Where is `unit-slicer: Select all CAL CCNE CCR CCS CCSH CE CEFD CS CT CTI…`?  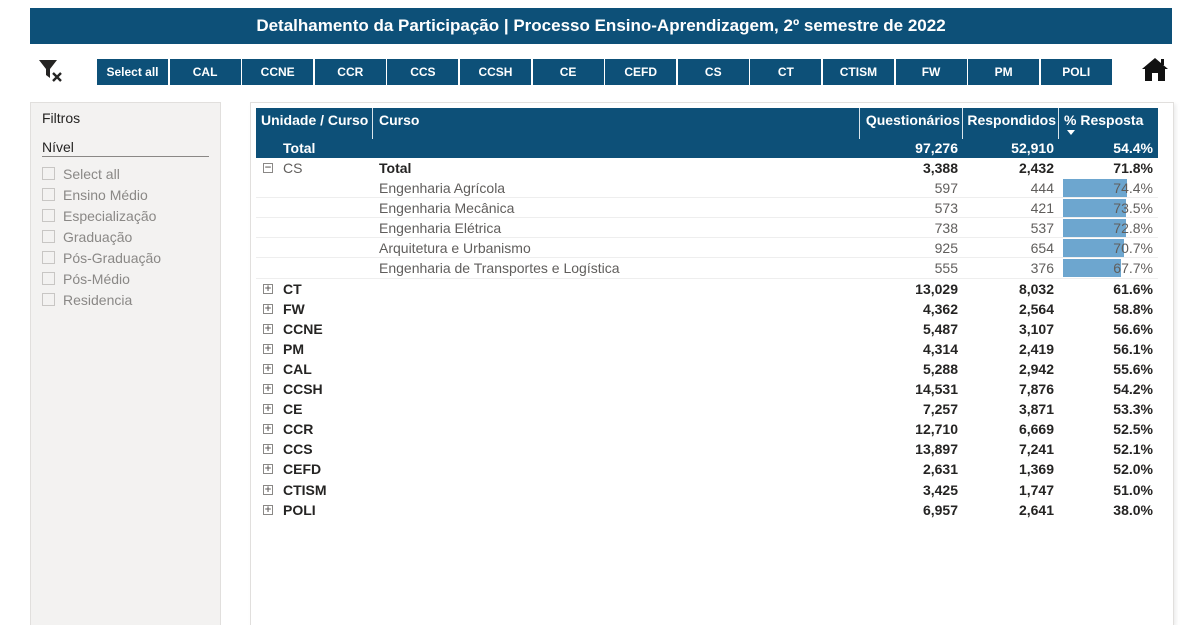
unit-slicer: Select all CAL CCNE CCR CCS CCSH CE CEFD CS CT CTI… is located at coordinates (605, 72).